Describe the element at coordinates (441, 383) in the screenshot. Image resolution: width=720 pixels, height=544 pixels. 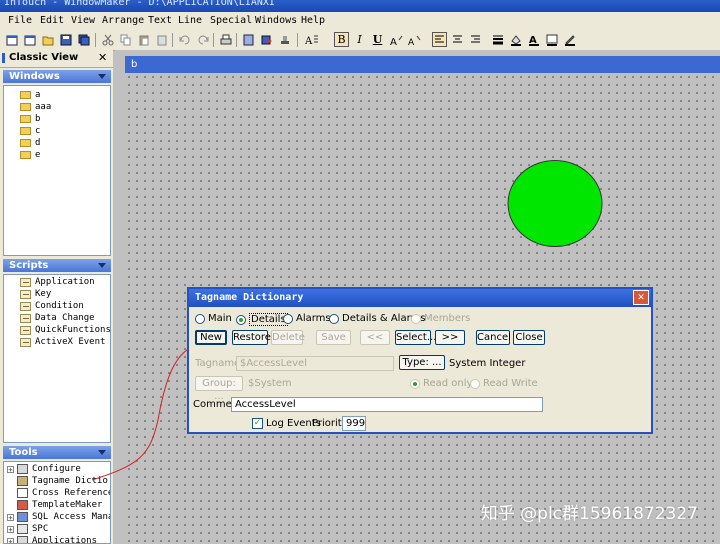
I see `read-only-radio: Read only` at that location.